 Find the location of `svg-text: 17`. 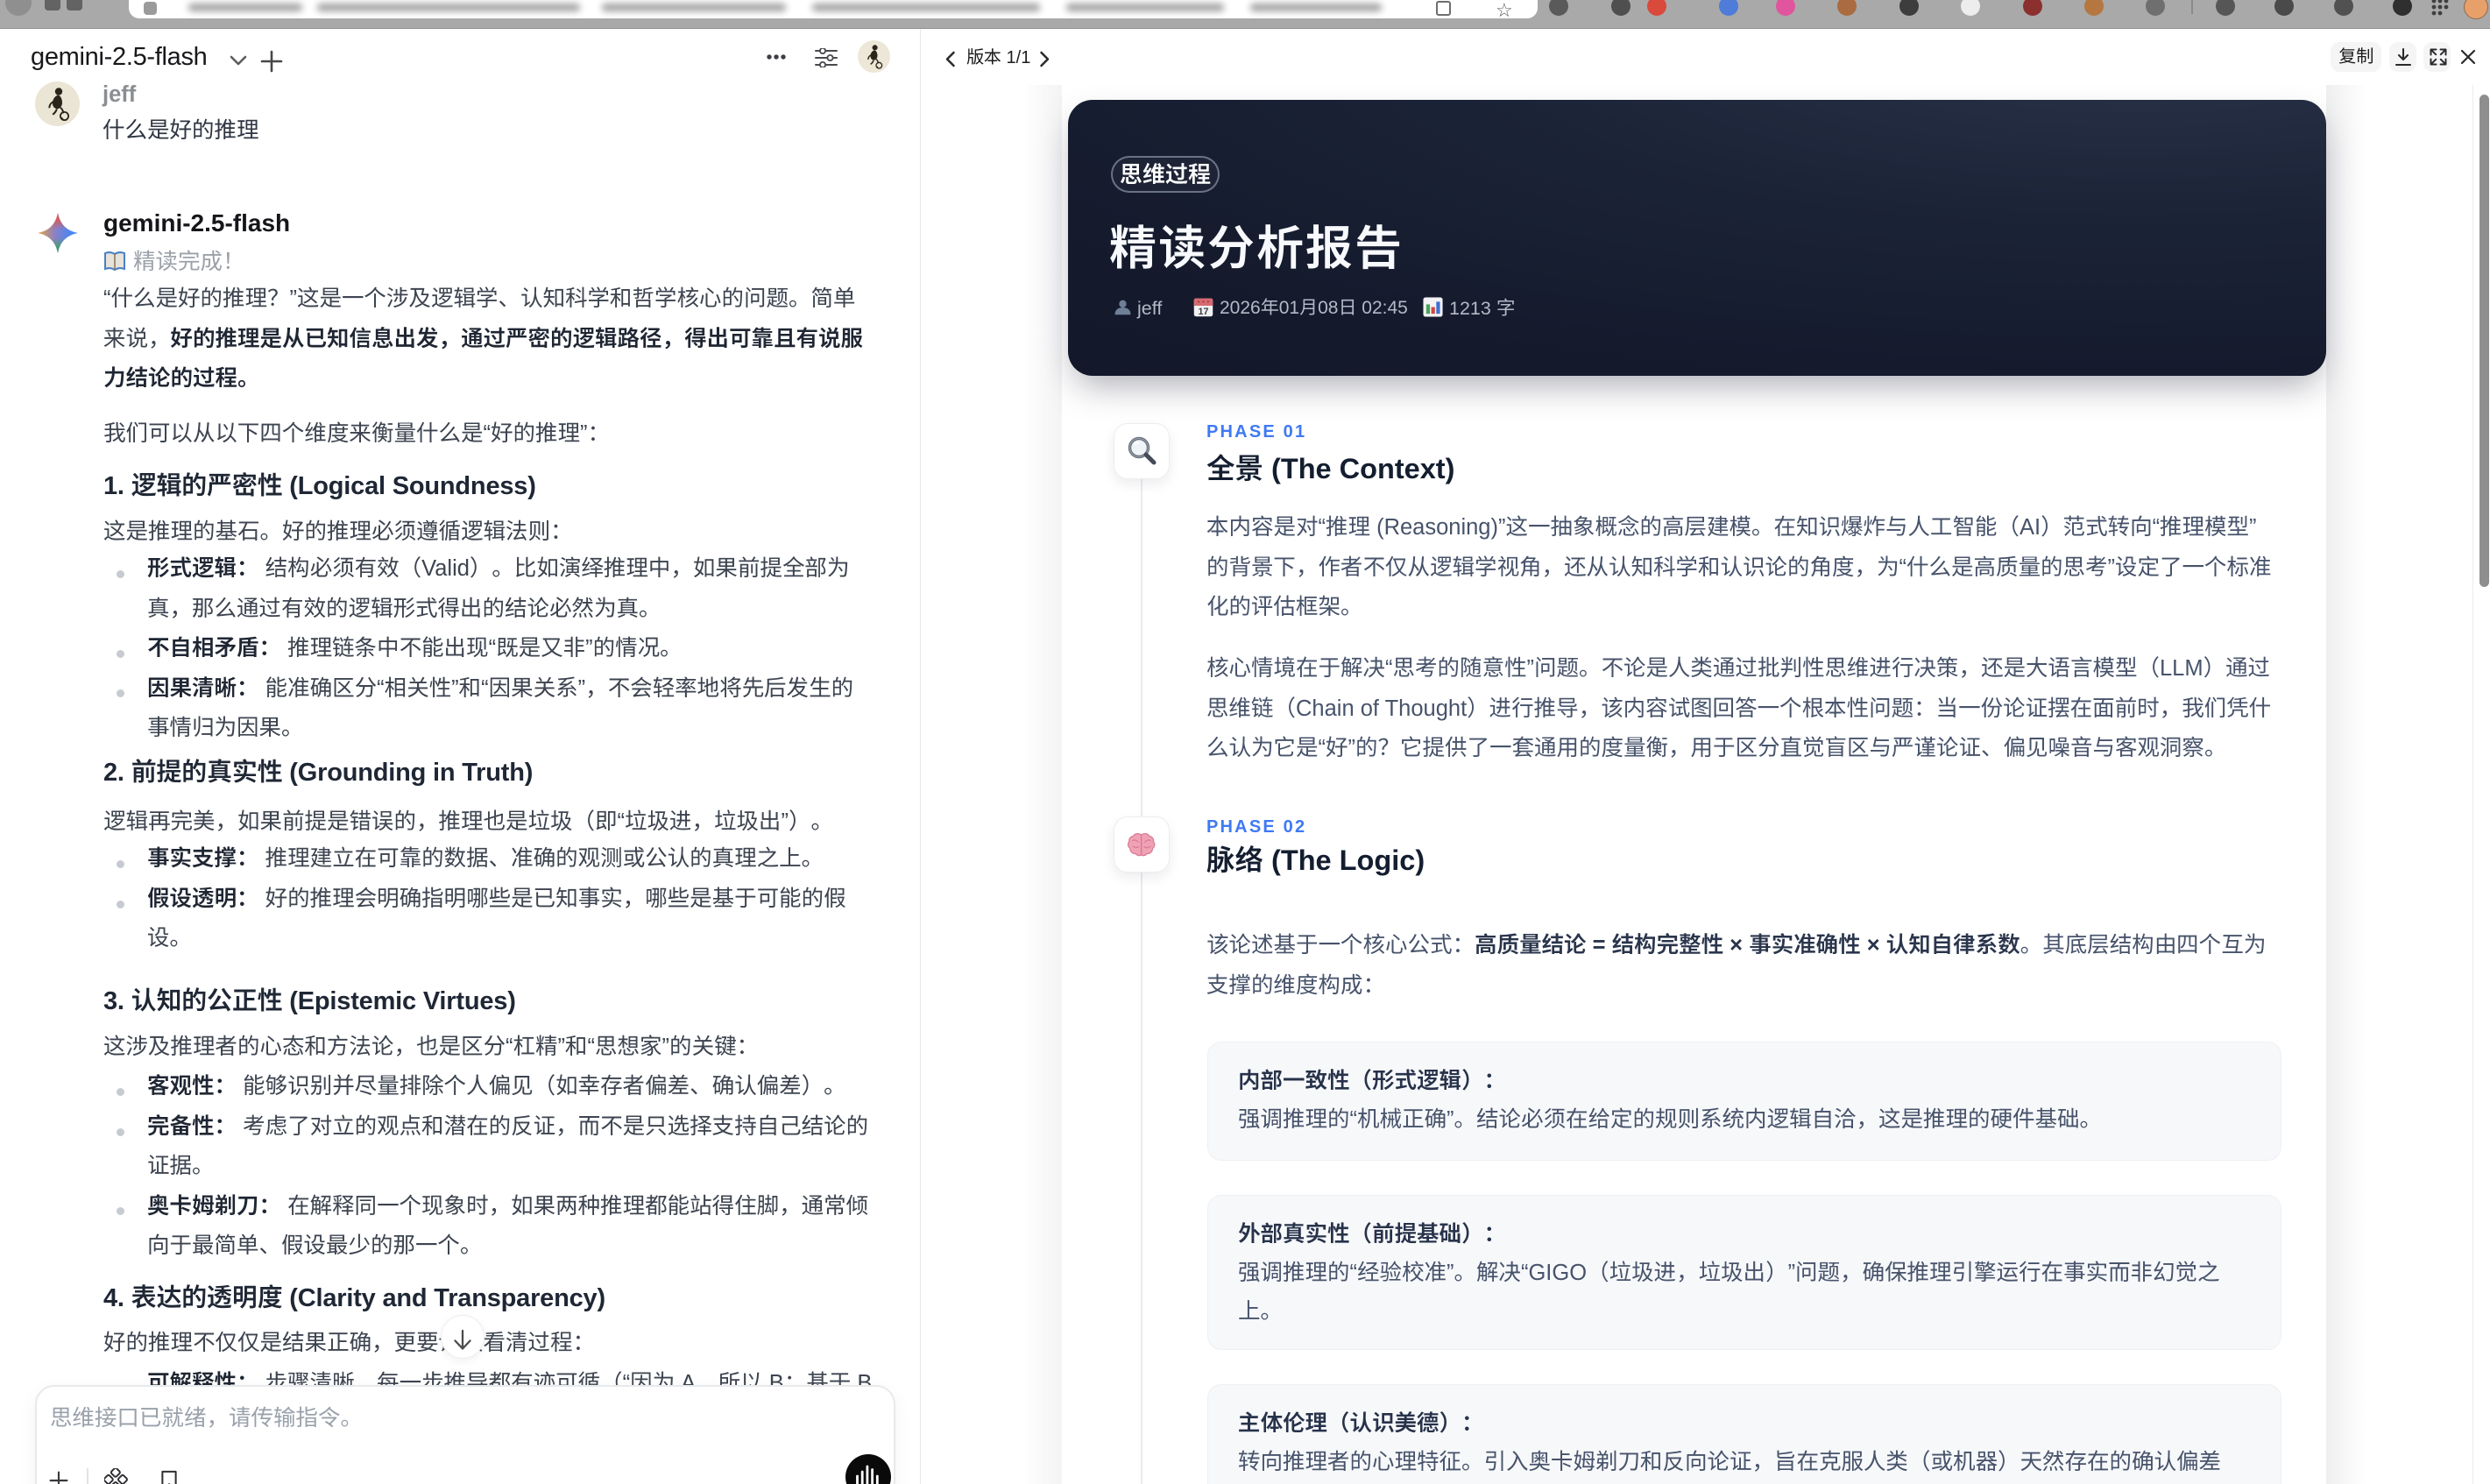

svg-text: 17 is located at coordinates (1204, 312).